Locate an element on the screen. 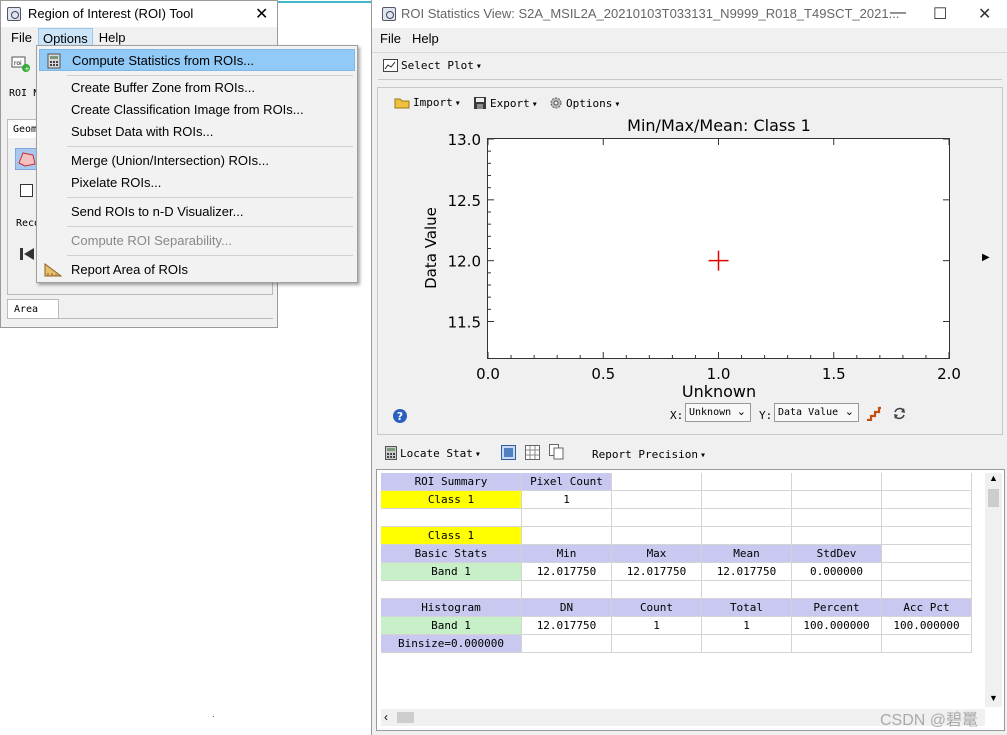 This screenshot has height=735, width=1007. roi-tool-close-icon: ✕ is located at coordinates (261, 14).